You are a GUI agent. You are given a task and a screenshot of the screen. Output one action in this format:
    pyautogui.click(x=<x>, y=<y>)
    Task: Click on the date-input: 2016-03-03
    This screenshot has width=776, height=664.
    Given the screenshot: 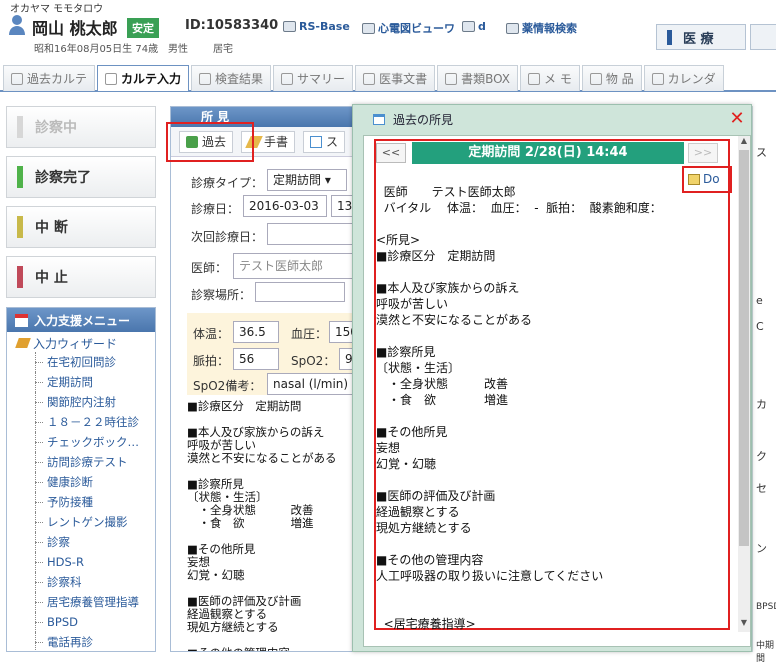 What is the action you would take?
    pyautogui.click(x=285, y=206)
    